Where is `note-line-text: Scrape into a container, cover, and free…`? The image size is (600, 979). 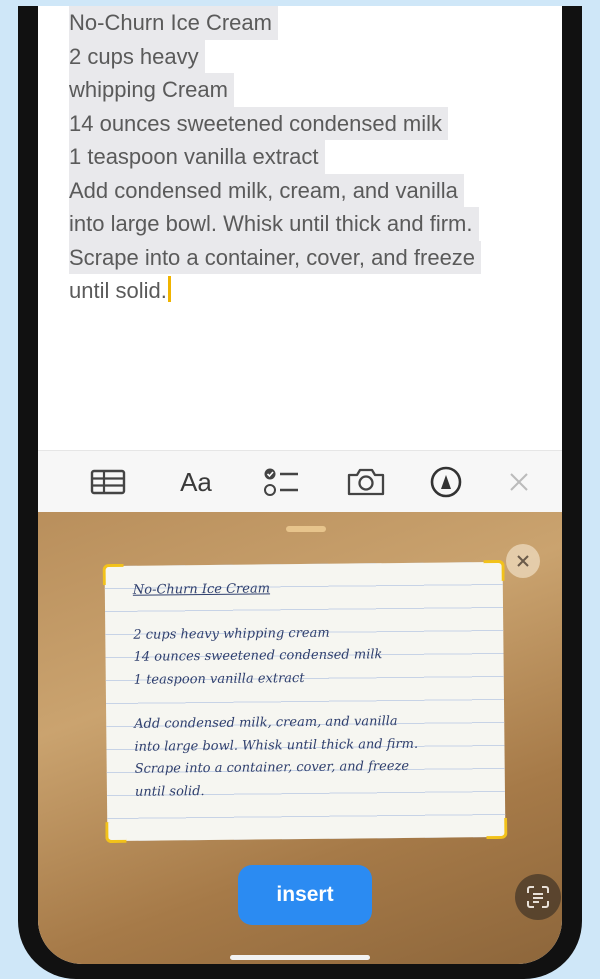 note-line-text: Scrape into a container, cover, and free… is located at coordinates (275, 257).